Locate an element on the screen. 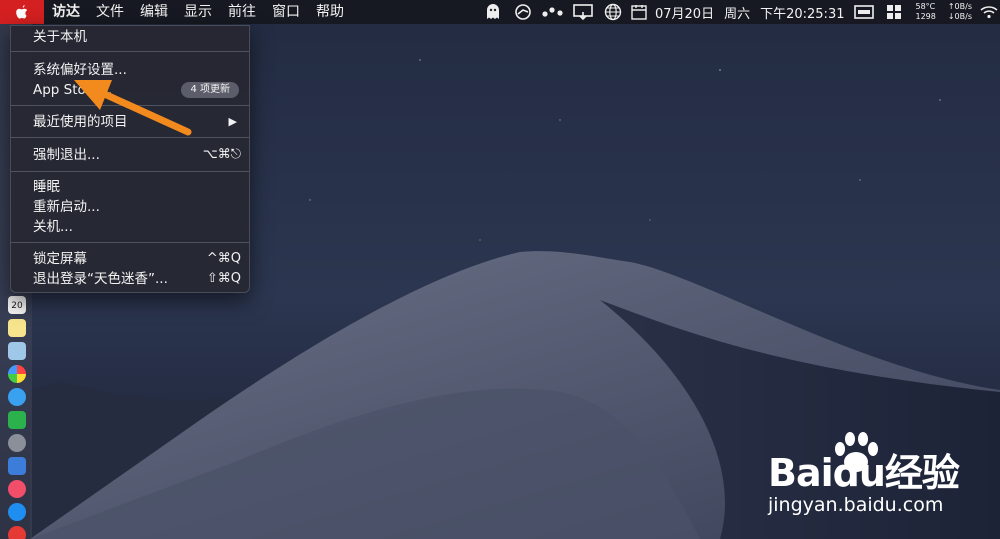  menu-item-force-quit: 强制退出... ⌥⌘⎋ is located at coordinates (130, 155).